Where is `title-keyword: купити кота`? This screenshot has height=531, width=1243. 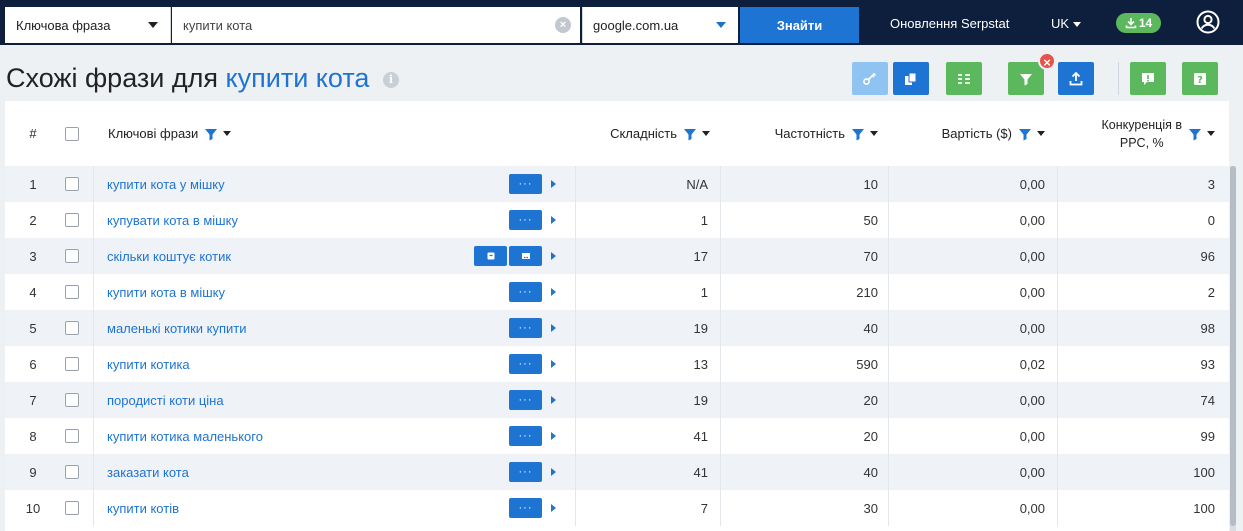 title-keyword: купити кота is located at coordinates (298, 78).